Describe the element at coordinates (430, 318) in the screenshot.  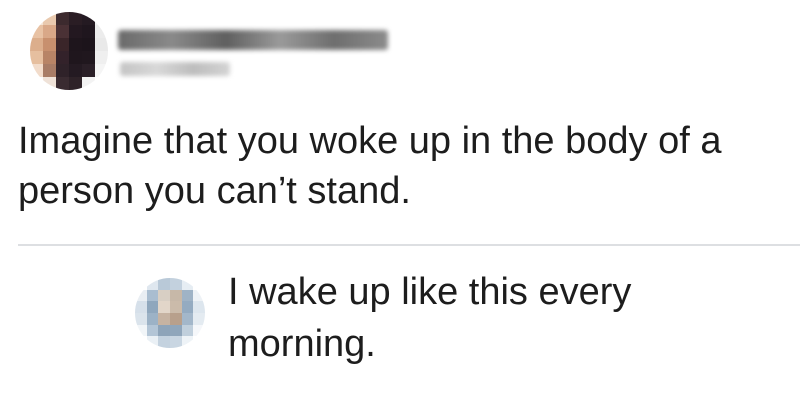
I see `reply-body-text: I wake up like this every morning.` at that location.